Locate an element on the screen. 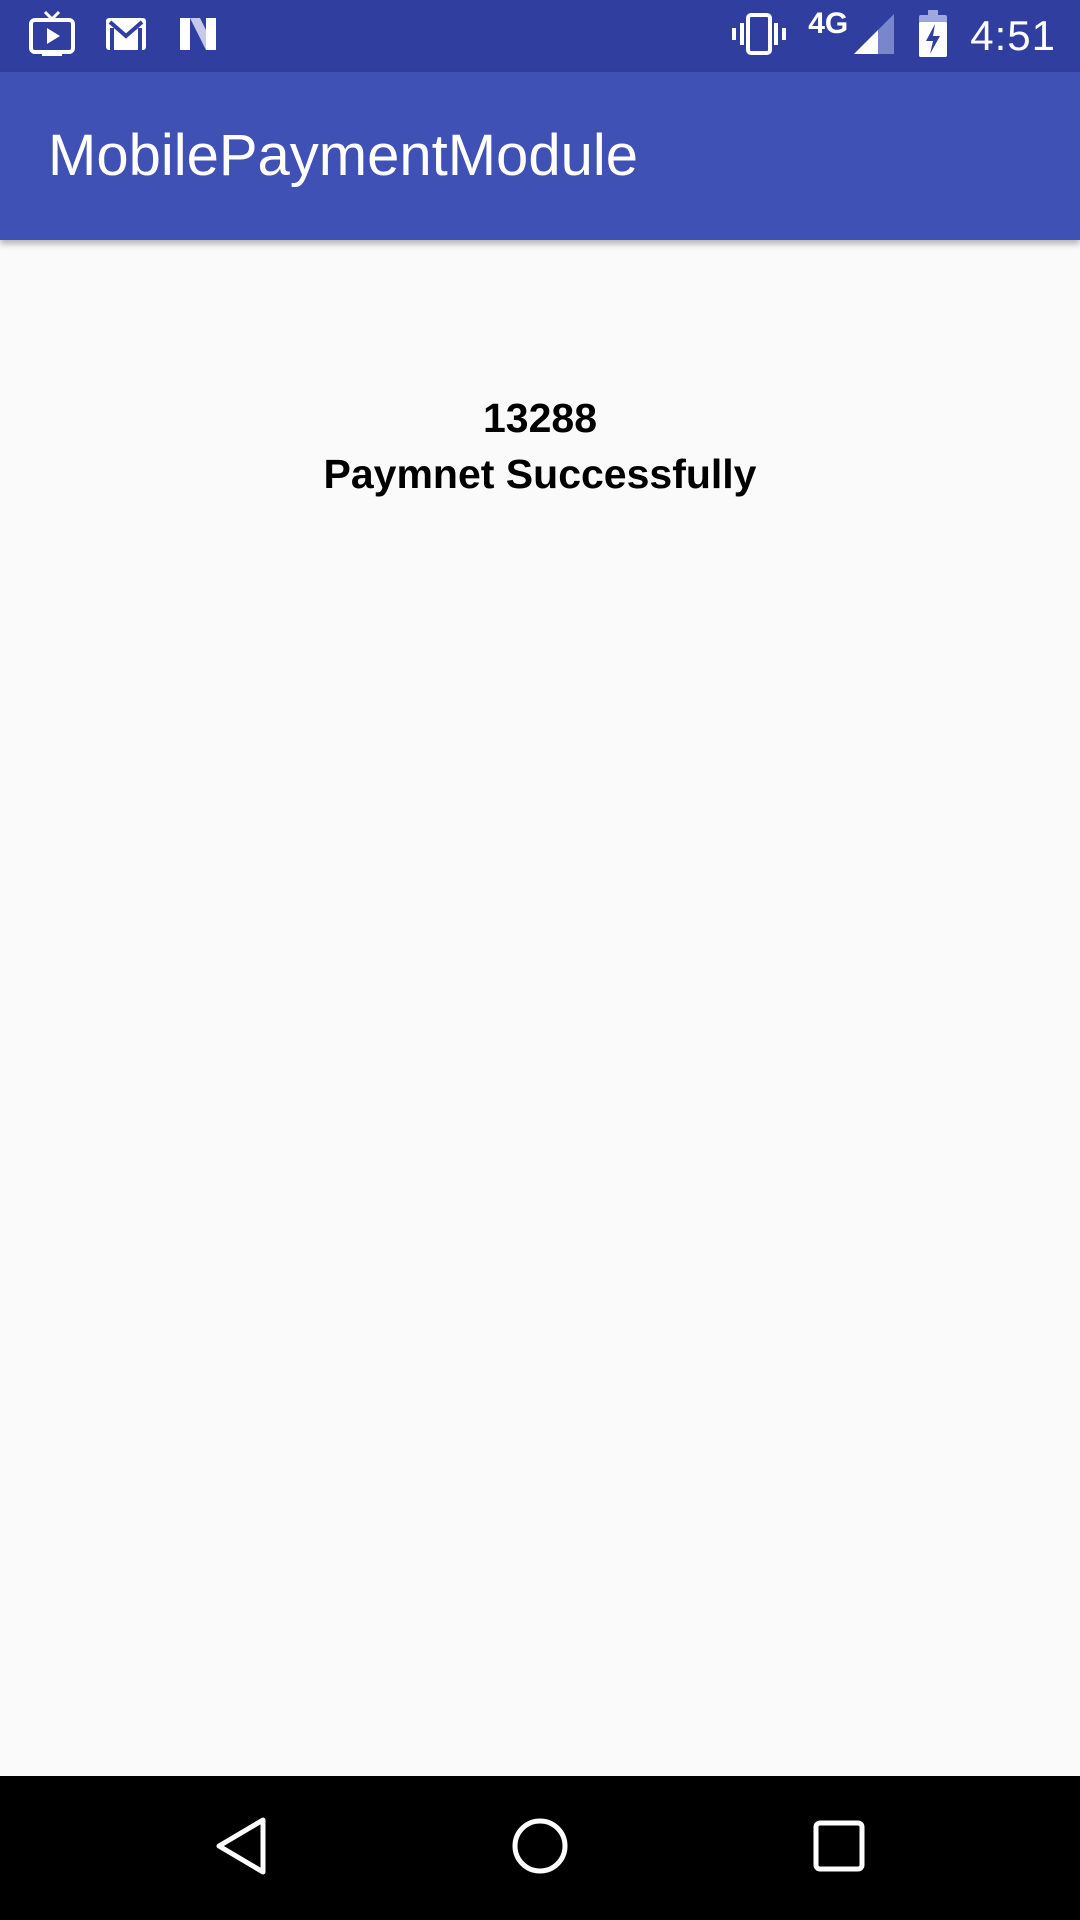 The width and height of the screenshot is (1080, 1920). app-title: MobilePaymentModule is located at coordinates (343, 155).